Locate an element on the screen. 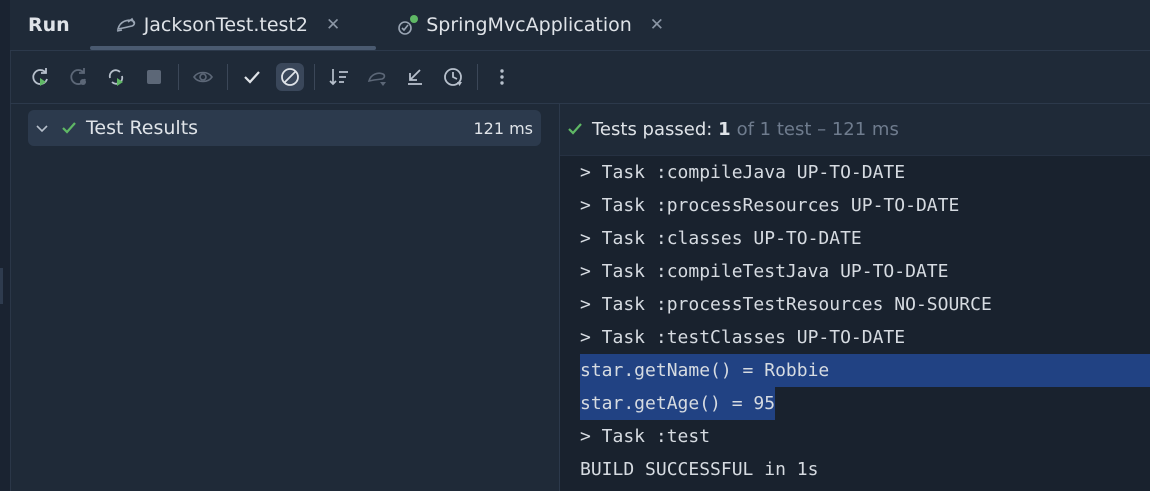  test-runner-icon is located at coordinates (126, 25).